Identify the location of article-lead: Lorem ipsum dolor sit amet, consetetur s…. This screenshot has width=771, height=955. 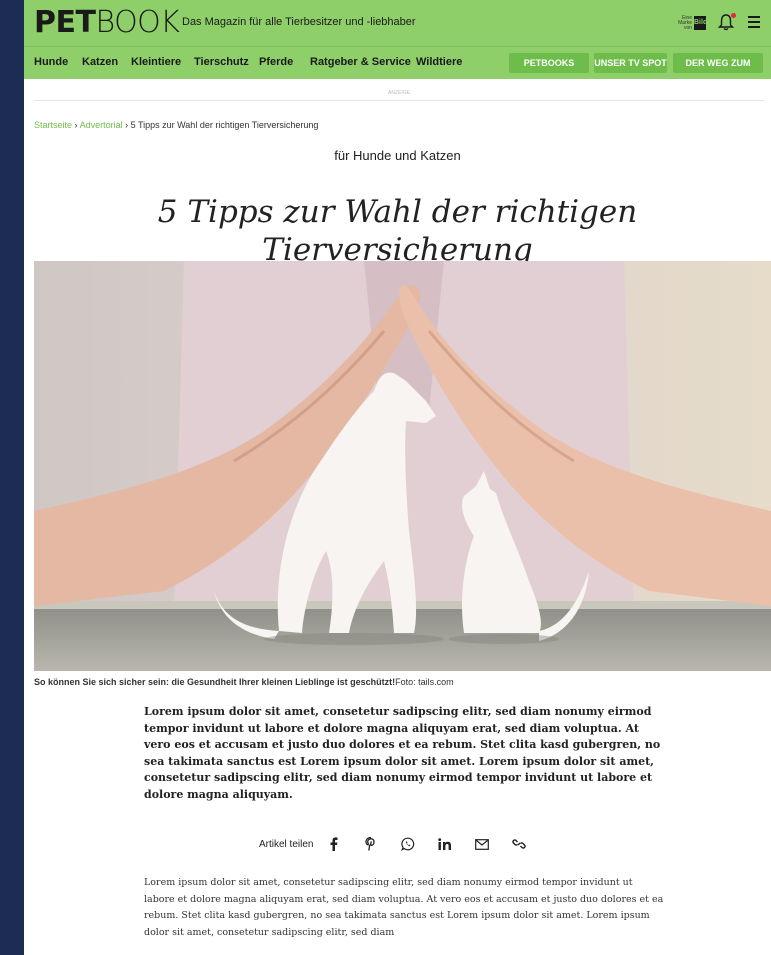
(402, 753).